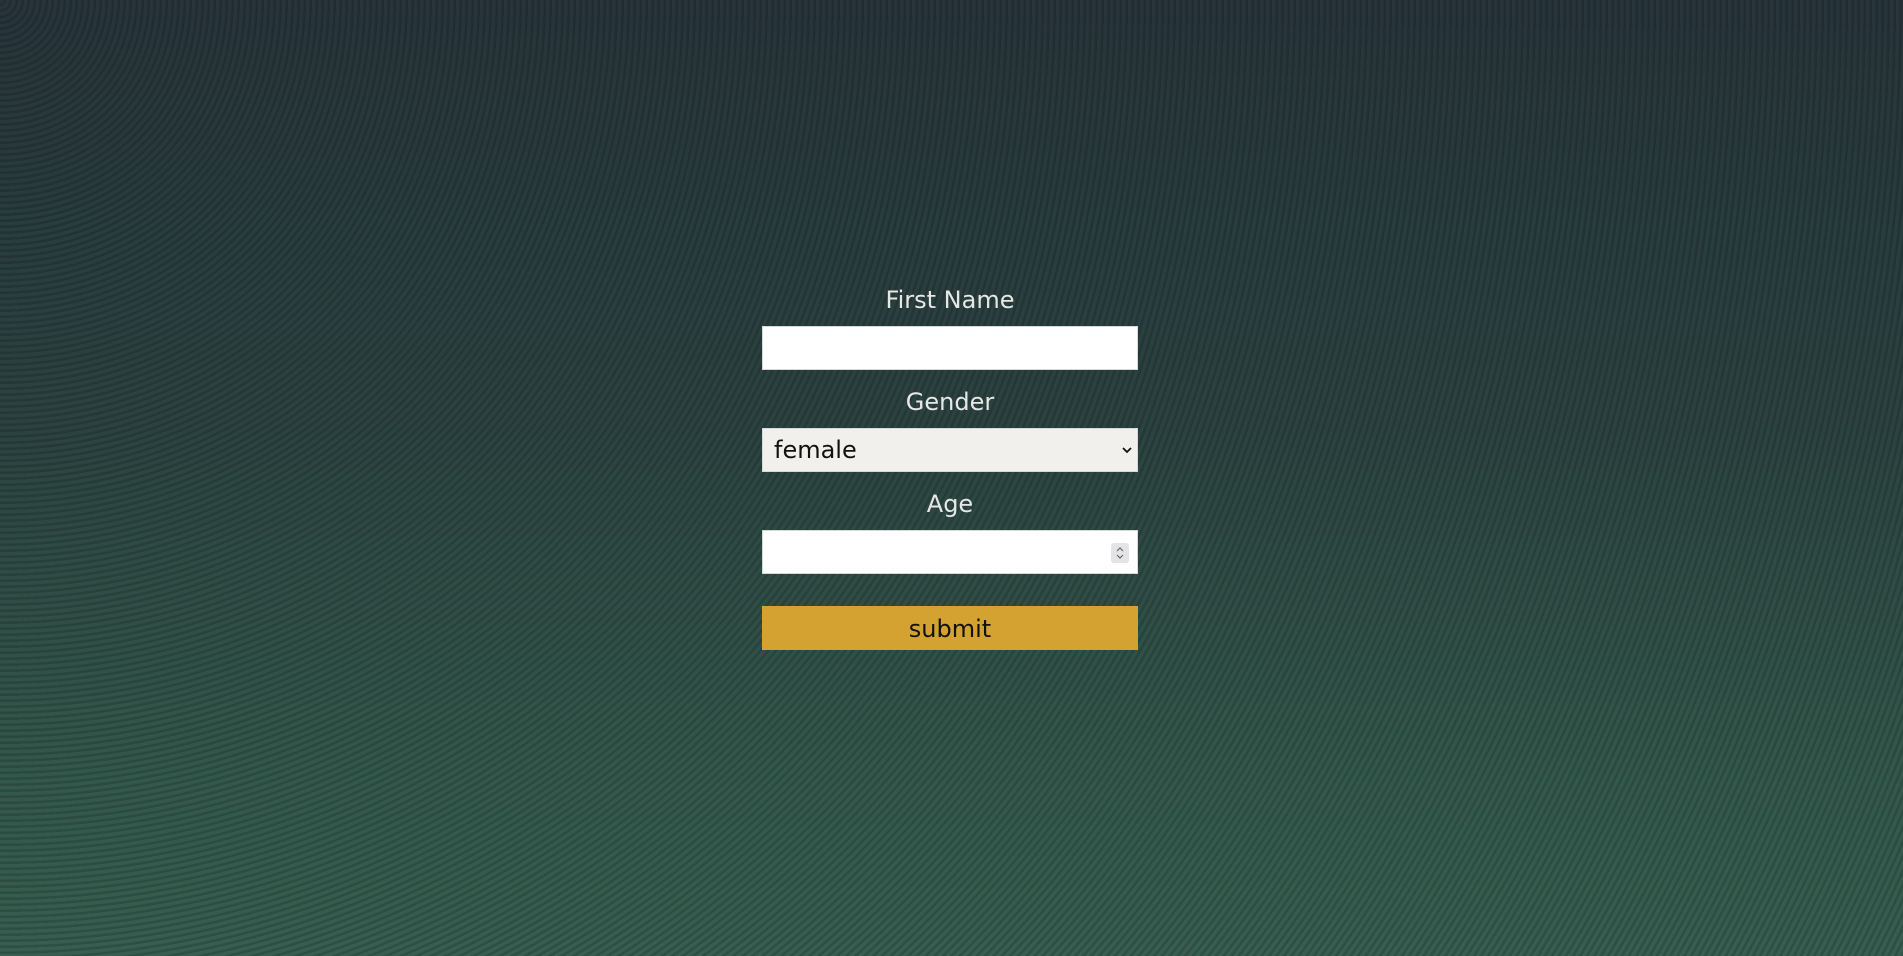  Describe the element at coordinates (950, 628) in the screenshot. I see `submit-button: submit` at that location.